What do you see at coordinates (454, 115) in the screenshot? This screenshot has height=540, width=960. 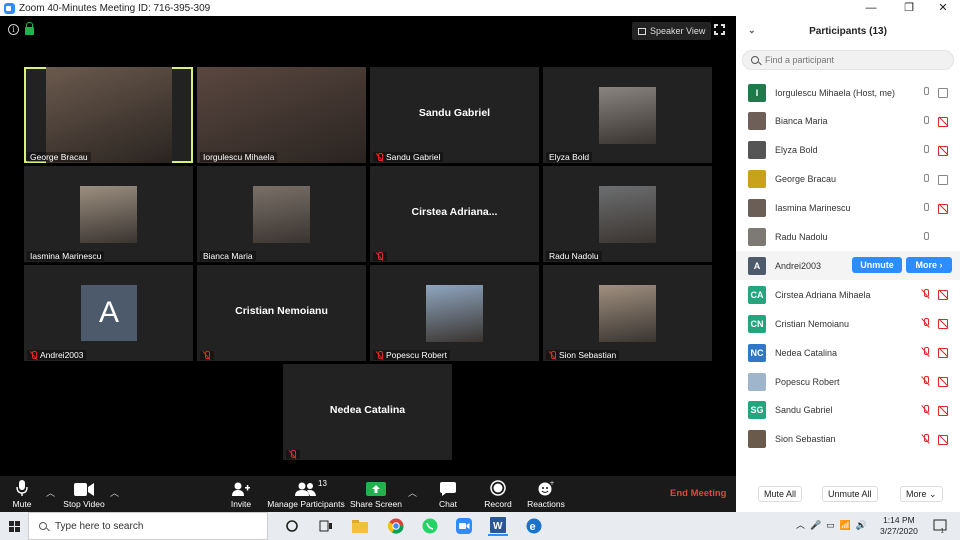 I see `video-tile: Sandu Gabriel Sandu Gabriel` at bounding box center [454, 115].